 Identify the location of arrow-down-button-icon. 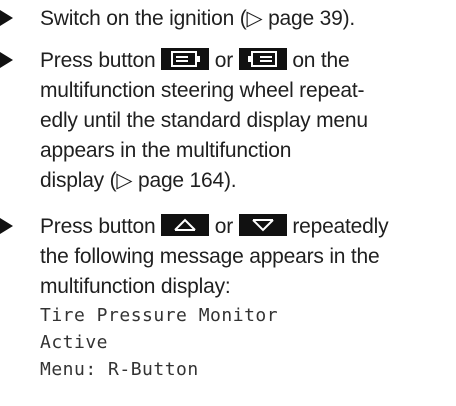
(262, 225).